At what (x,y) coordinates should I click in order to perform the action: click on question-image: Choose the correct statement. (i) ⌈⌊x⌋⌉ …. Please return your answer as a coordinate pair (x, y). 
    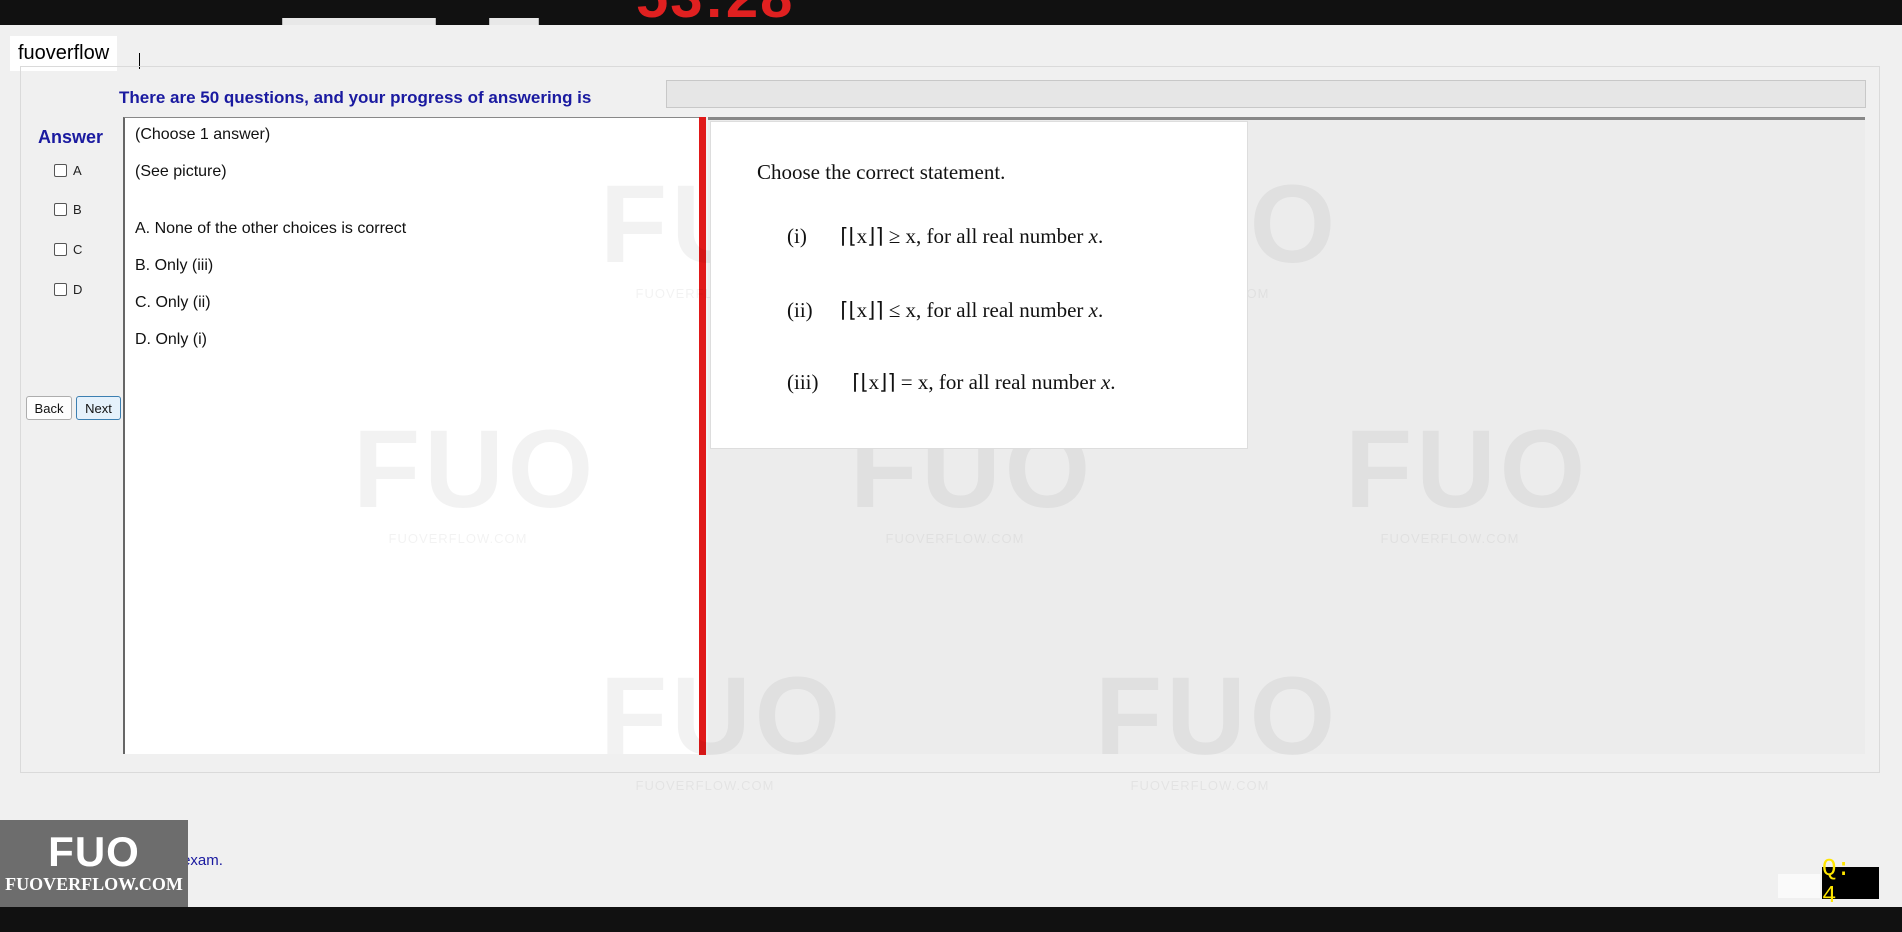
    Looking at the image, I should click on (979, 285).